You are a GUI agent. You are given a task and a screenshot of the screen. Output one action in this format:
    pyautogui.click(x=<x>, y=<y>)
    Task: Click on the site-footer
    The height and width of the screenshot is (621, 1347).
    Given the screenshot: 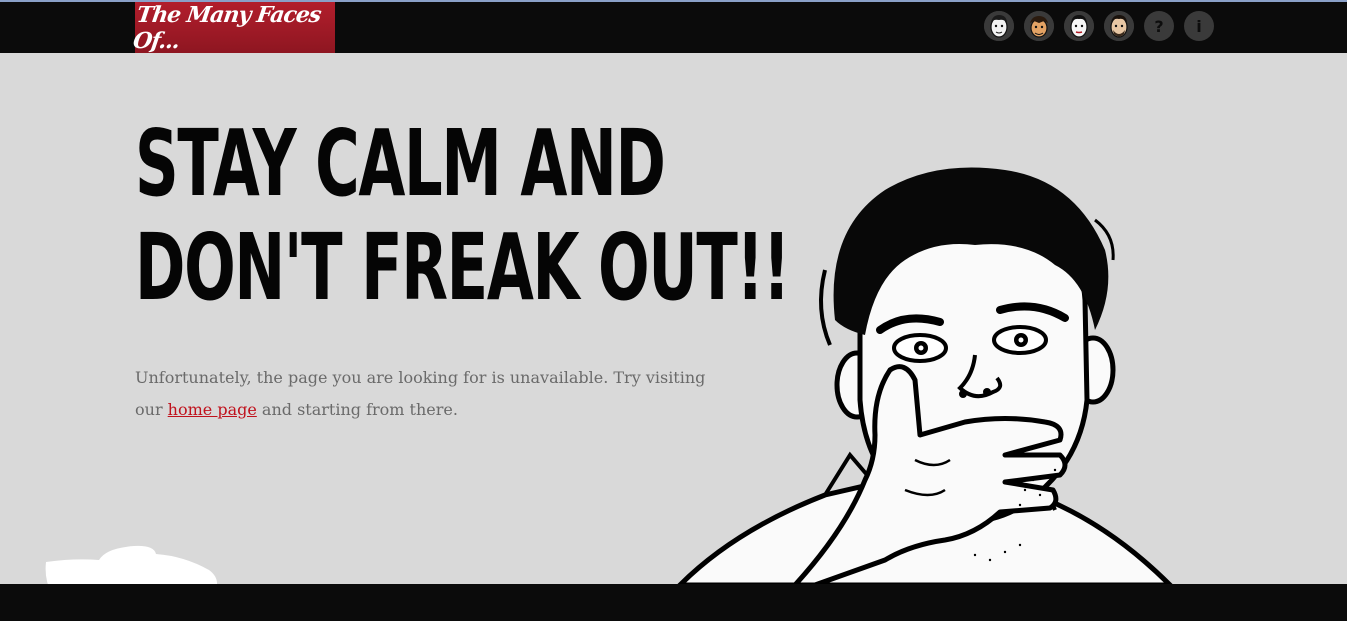 What is the action you would take?
    pyautogui.click(x=673, y=602)
    